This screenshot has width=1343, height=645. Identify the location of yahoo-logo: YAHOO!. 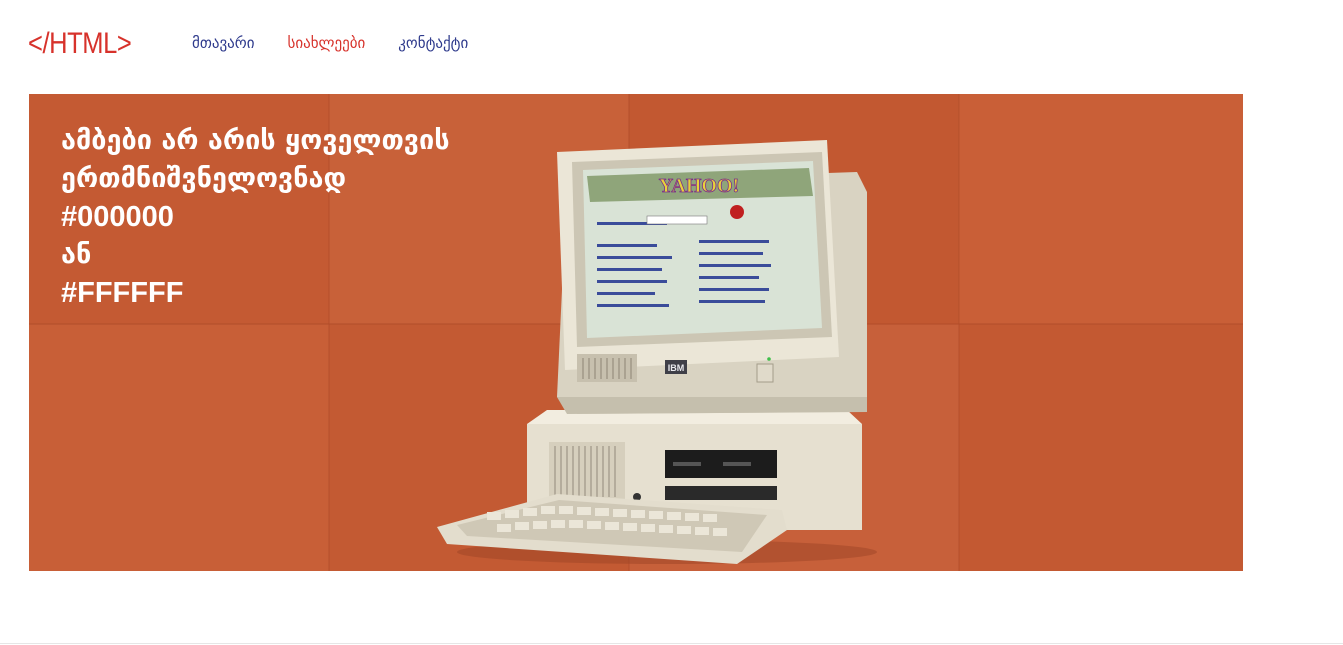
(699, 186).